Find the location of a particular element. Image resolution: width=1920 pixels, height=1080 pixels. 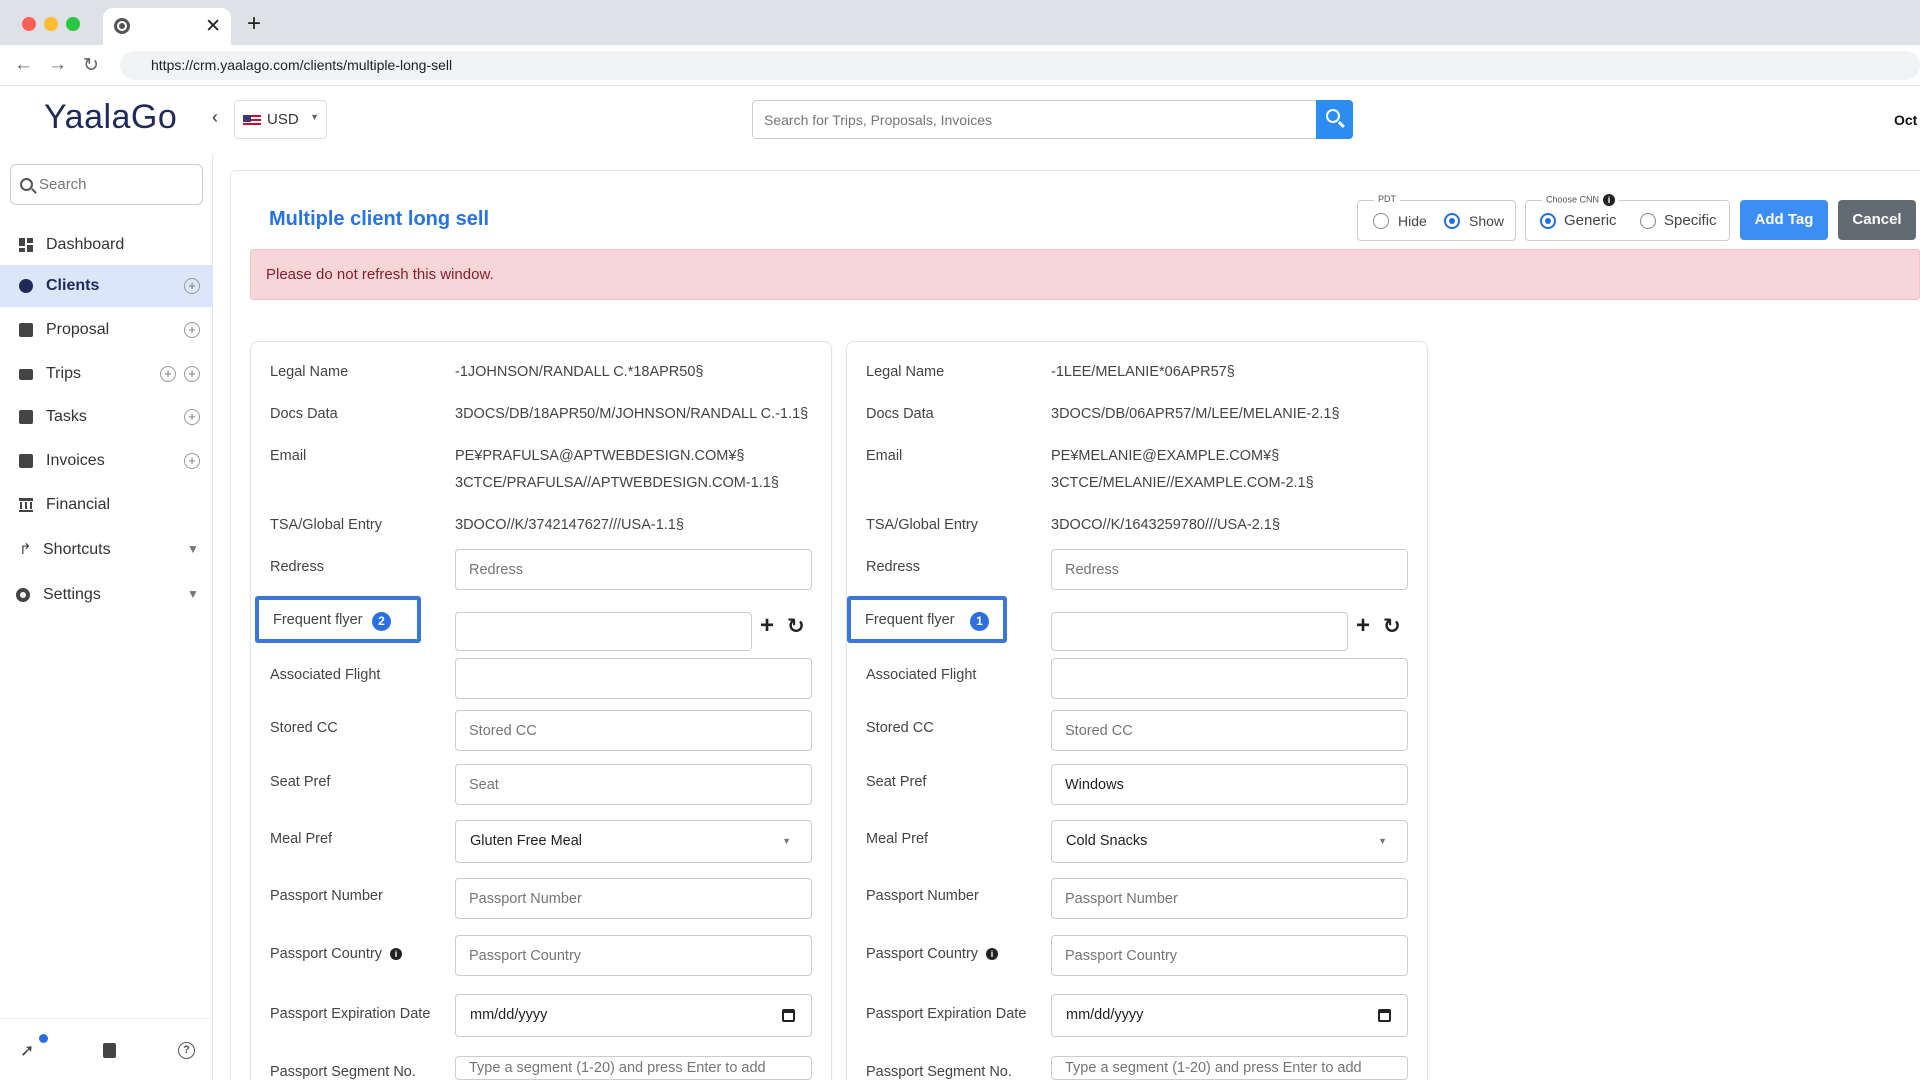

close-tab-icon: ✕ is located at coordinates (213, 26).